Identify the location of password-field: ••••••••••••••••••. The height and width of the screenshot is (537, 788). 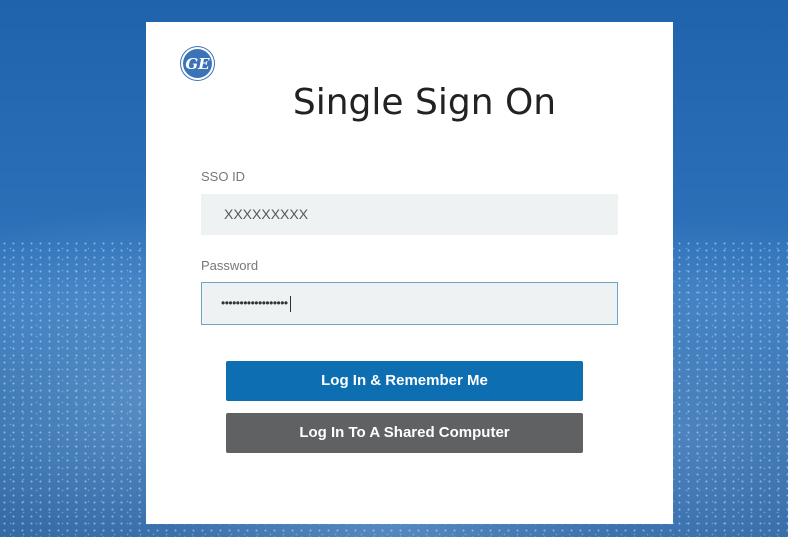
(409, 303).